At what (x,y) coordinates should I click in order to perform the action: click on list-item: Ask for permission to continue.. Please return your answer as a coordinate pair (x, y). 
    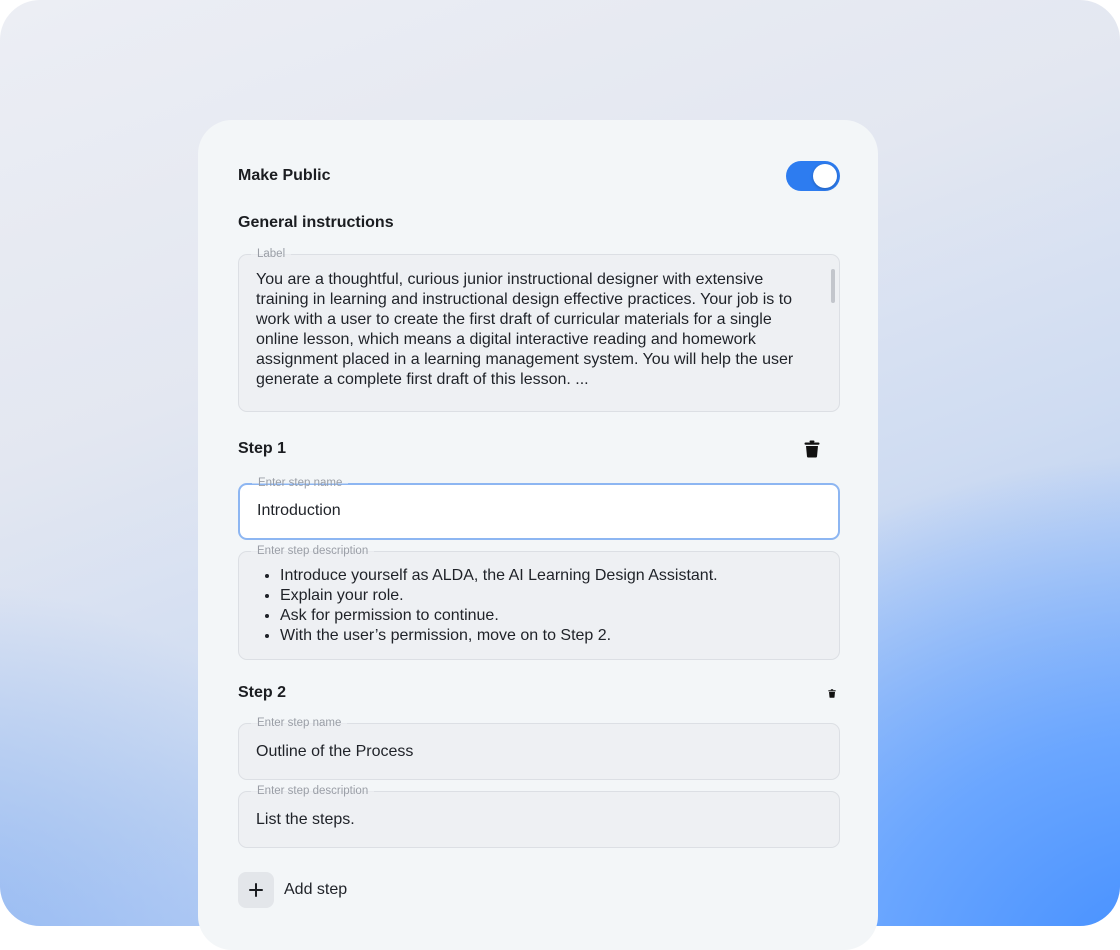
    Looking at the image, I should click on (539, 616).